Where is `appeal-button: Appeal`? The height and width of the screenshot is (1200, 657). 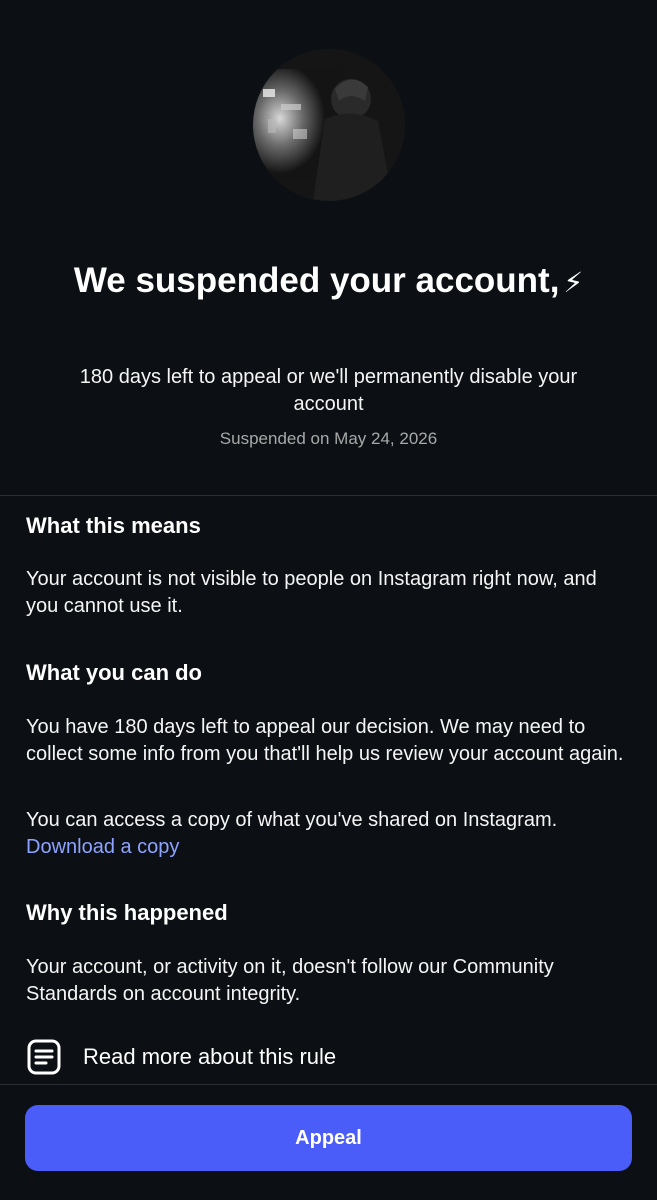 appeal-button: Appeal is located at coordinates (328, 1138).